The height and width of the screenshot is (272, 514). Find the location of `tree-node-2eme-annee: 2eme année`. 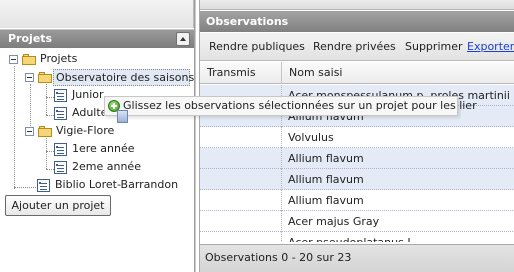

tree-node-2eme-annee: 2eme année is located at coordinates (97, 168).